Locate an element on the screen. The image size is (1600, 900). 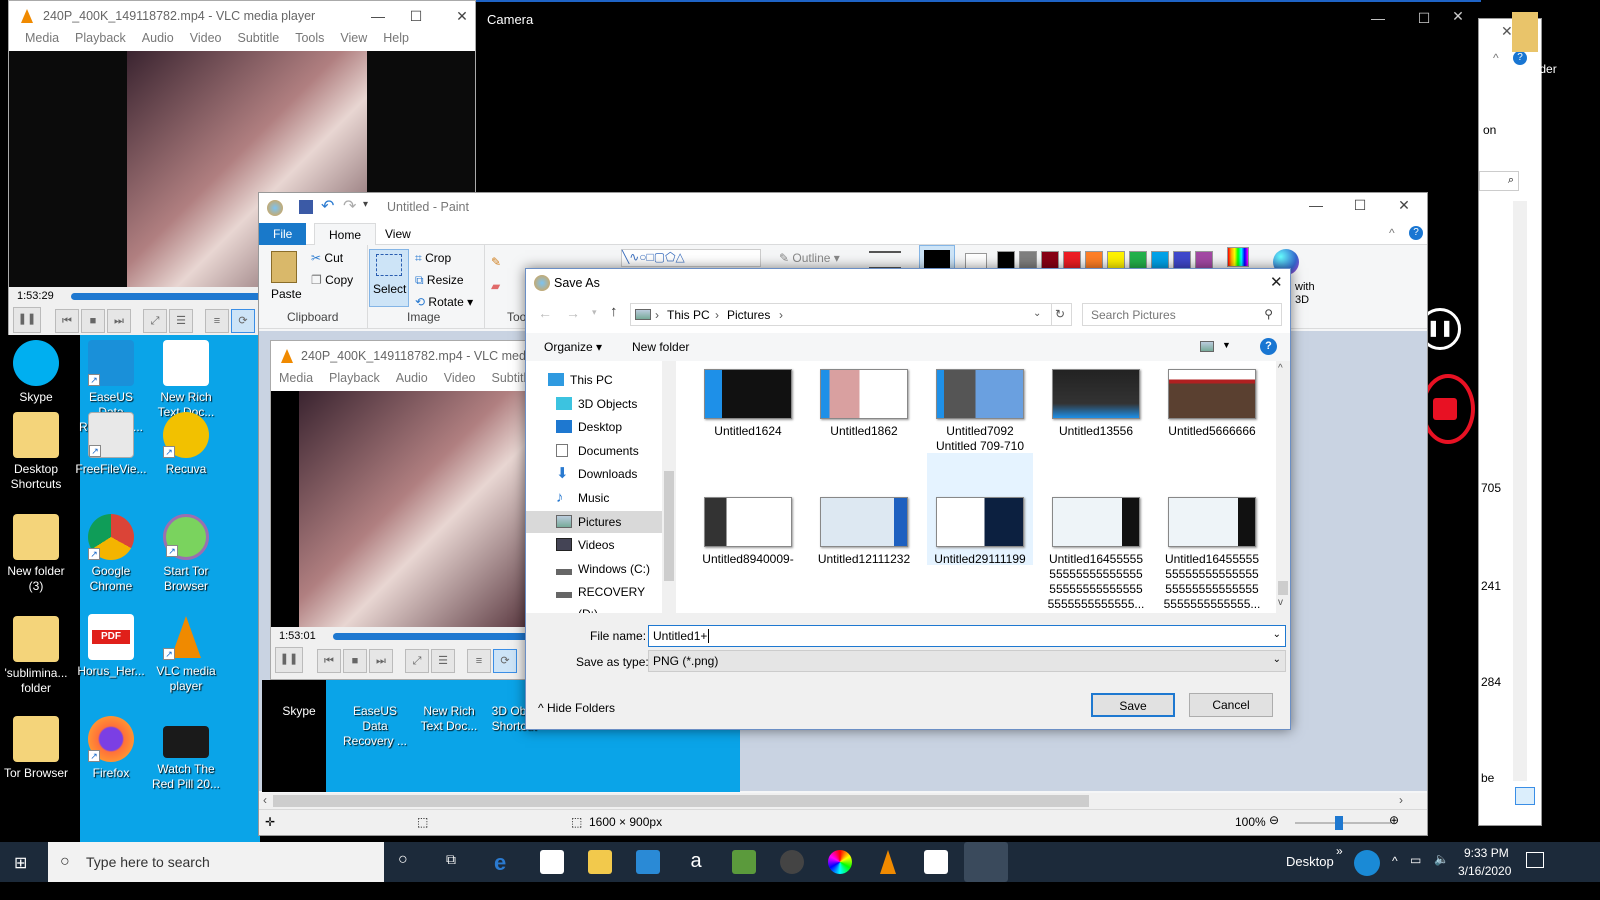
file-item: Untitled1624 is located at coordinates (748, 402).